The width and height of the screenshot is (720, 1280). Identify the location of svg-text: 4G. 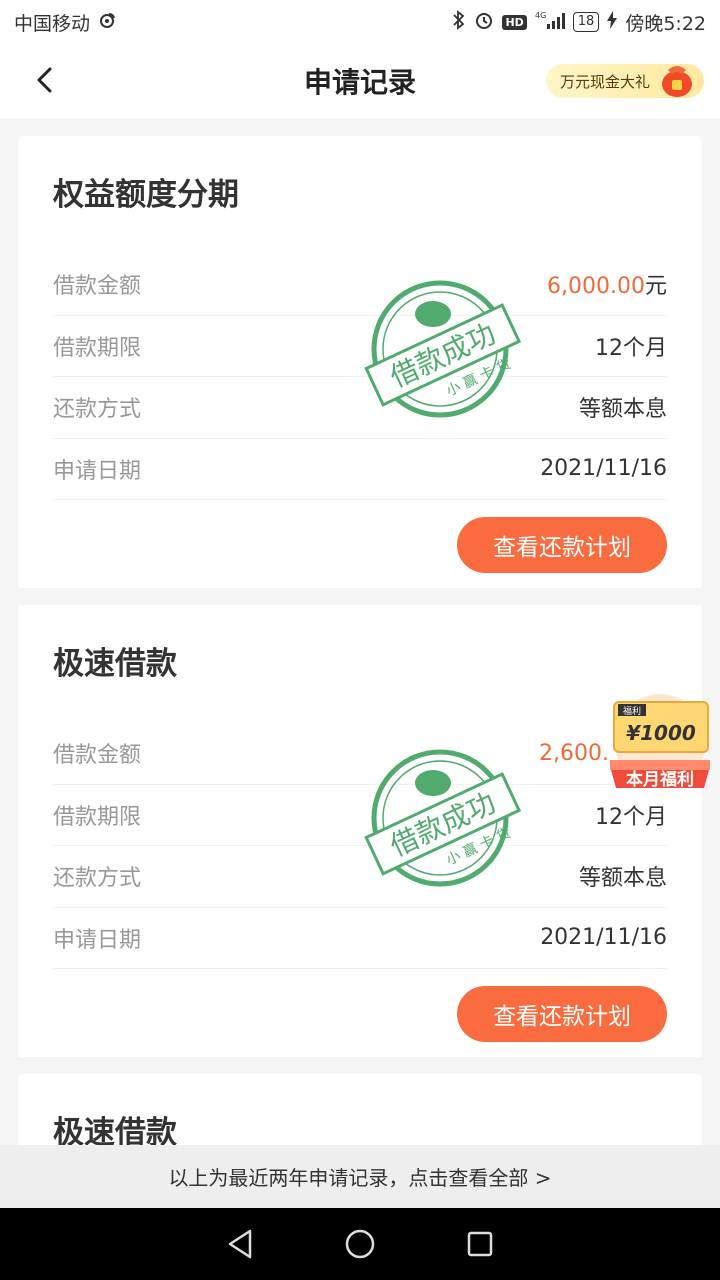
(540, 15).